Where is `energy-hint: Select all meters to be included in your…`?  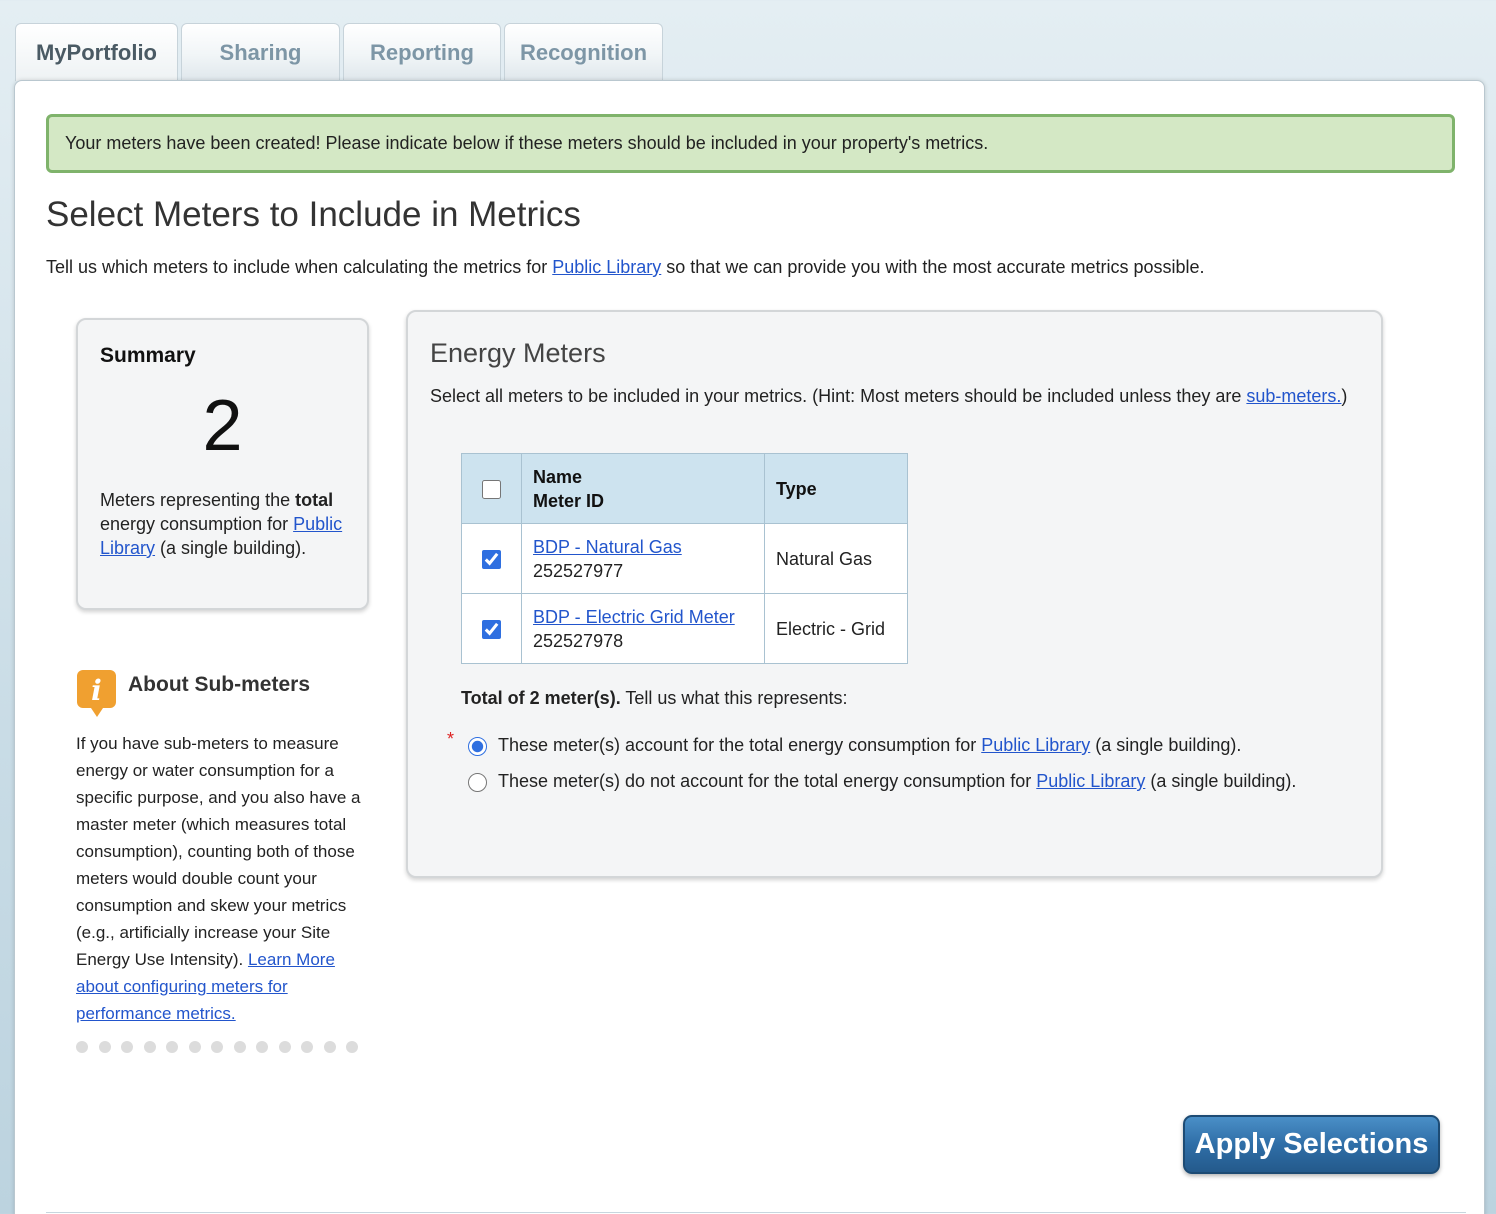
energy-hint: Select all meters to be included in your… is located at coordinates (890, 396).